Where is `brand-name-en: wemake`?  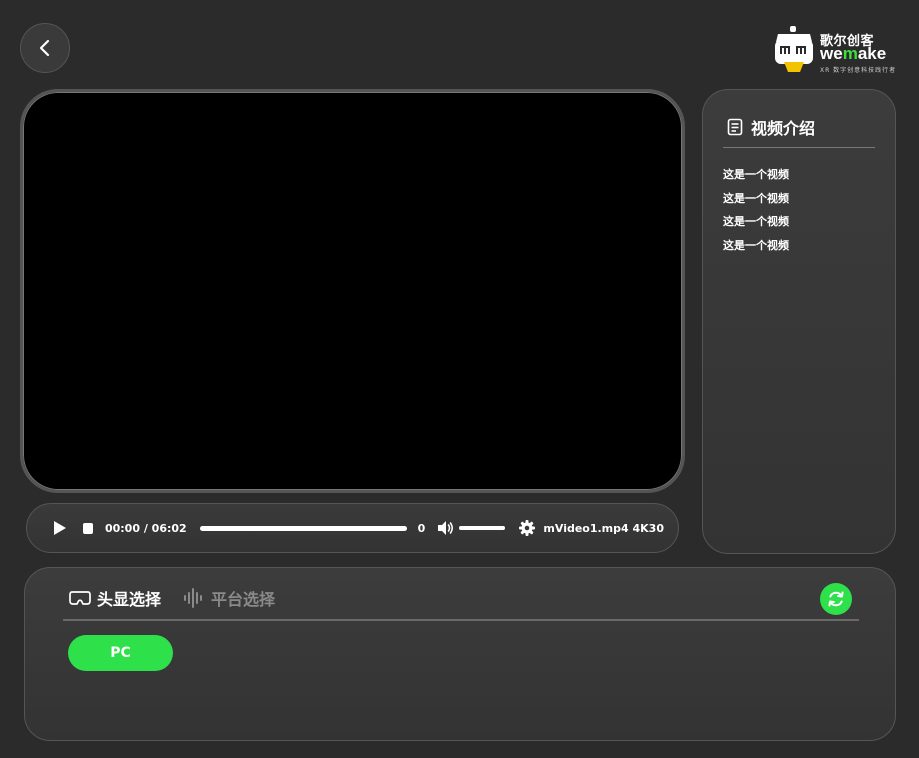
brand-name-en: wemake is located at coordinates (853, 54).